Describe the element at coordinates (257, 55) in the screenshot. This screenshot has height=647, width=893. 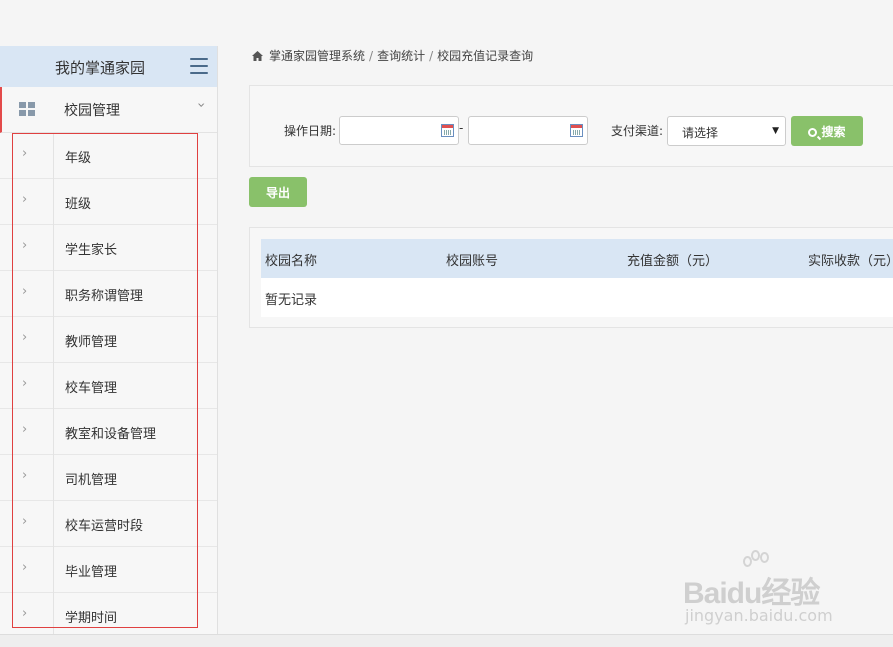
I see `home-icon` at that location.